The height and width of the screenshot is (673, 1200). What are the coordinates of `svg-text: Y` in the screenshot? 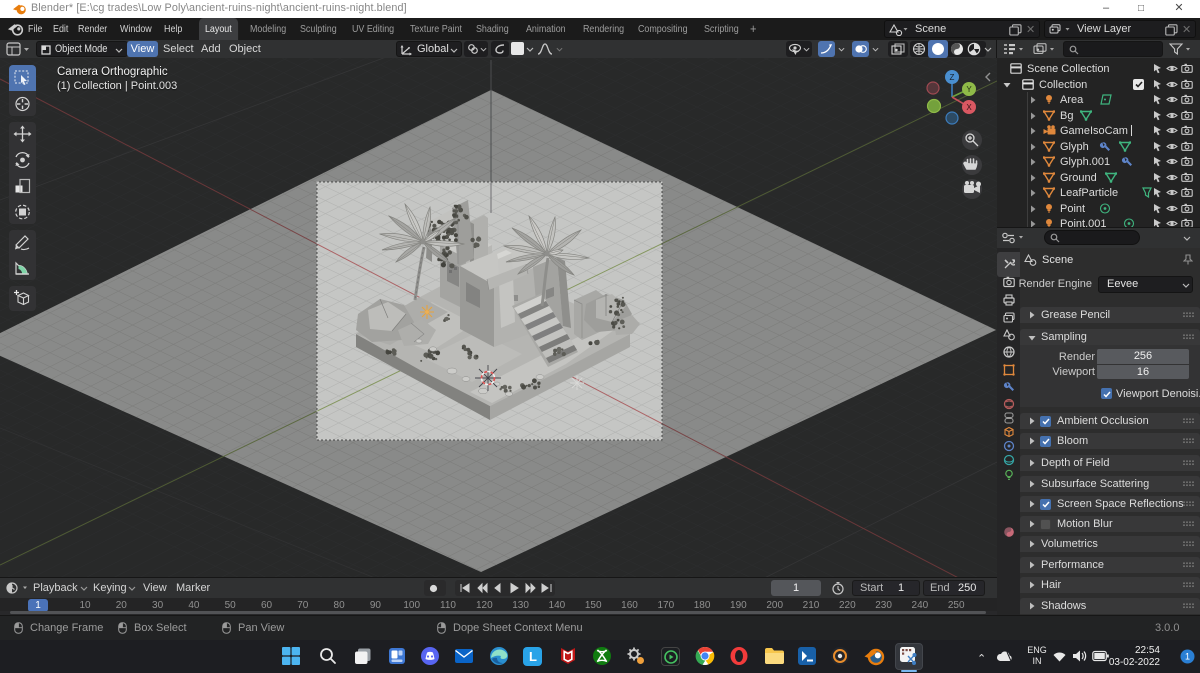 It's located at (969, 89).